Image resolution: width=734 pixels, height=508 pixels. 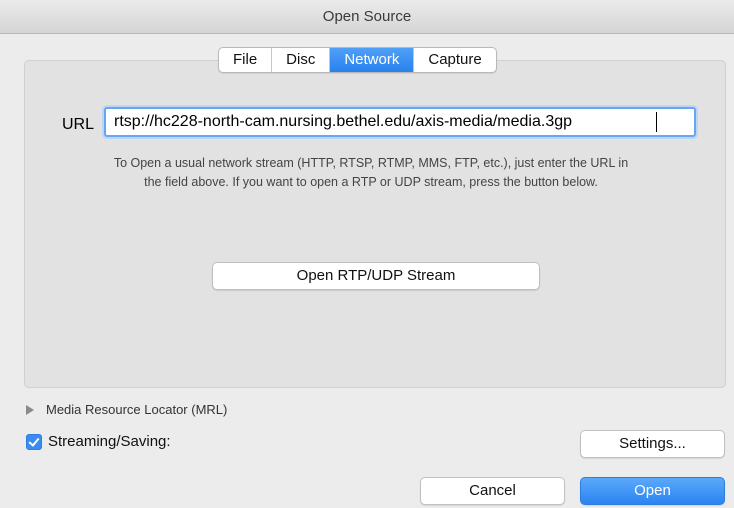 What do you see at coordinates (78, 124) in the screenshot?
I see `url-label: URL` at bounding box center [78, 124].